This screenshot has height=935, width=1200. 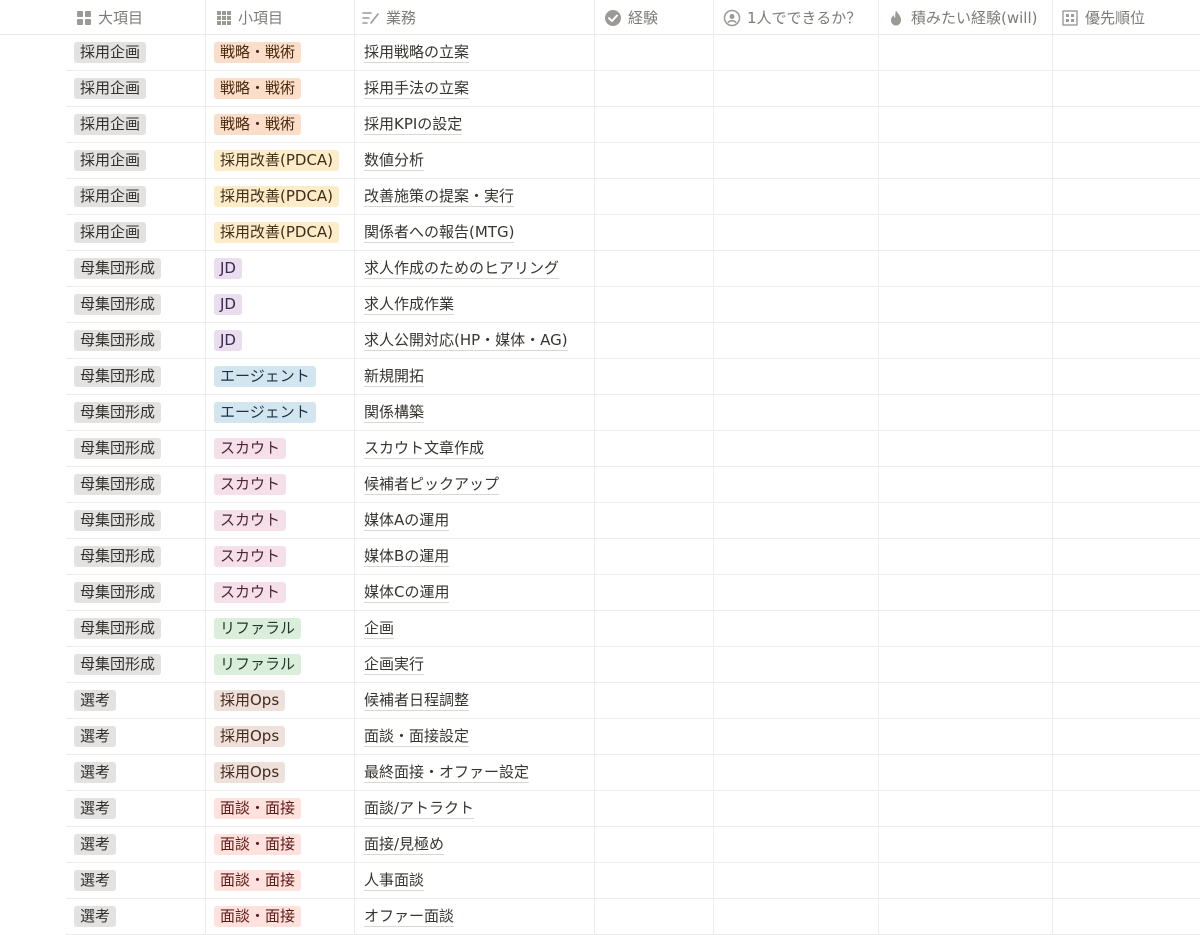 What do you see at coordinates (394, 376) in the screenshot?
I see `task-cell: 新規開拓` at bounding box center [394, 376].